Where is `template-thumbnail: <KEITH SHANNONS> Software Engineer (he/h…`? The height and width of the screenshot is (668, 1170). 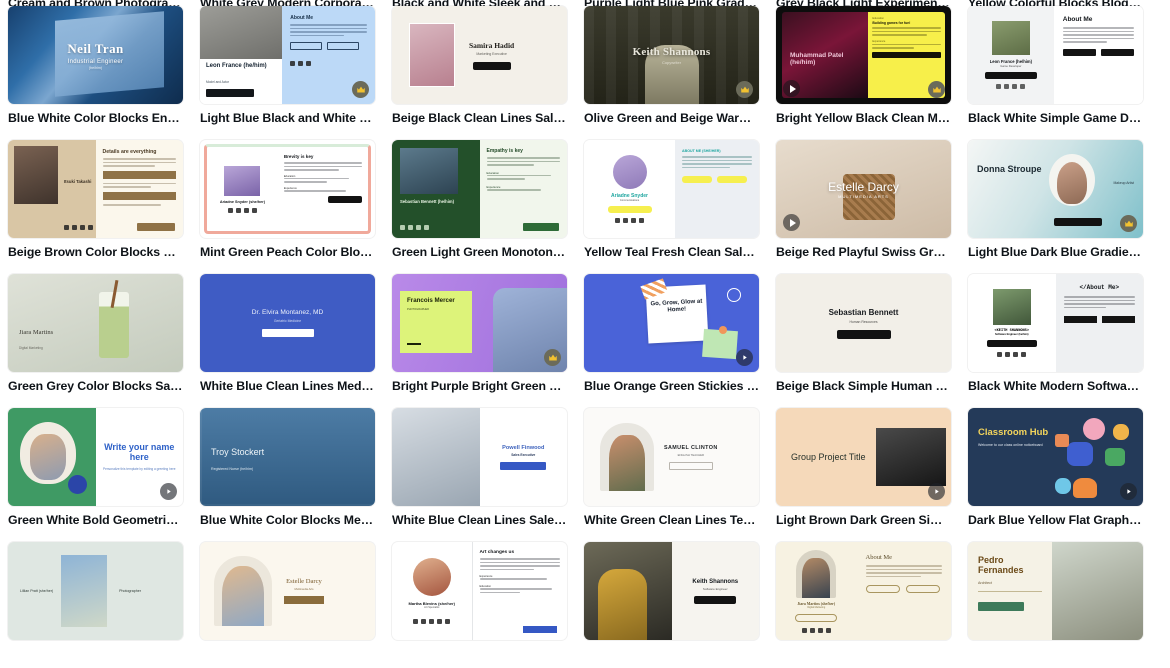
template-thumbnail: <KEITH SHANNONS> Software Engineer (he/h… is located at coordinates (1055, 323).